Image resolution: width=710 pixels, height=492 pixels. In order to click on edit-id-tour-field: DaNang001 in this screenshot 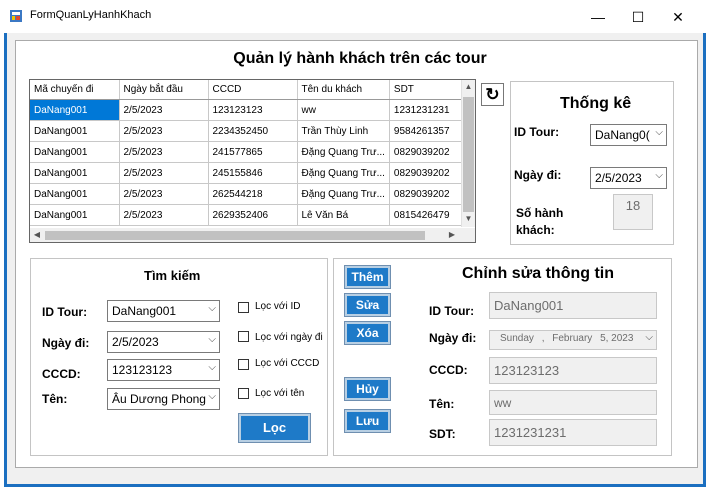, I will do `click(573, 305)`.